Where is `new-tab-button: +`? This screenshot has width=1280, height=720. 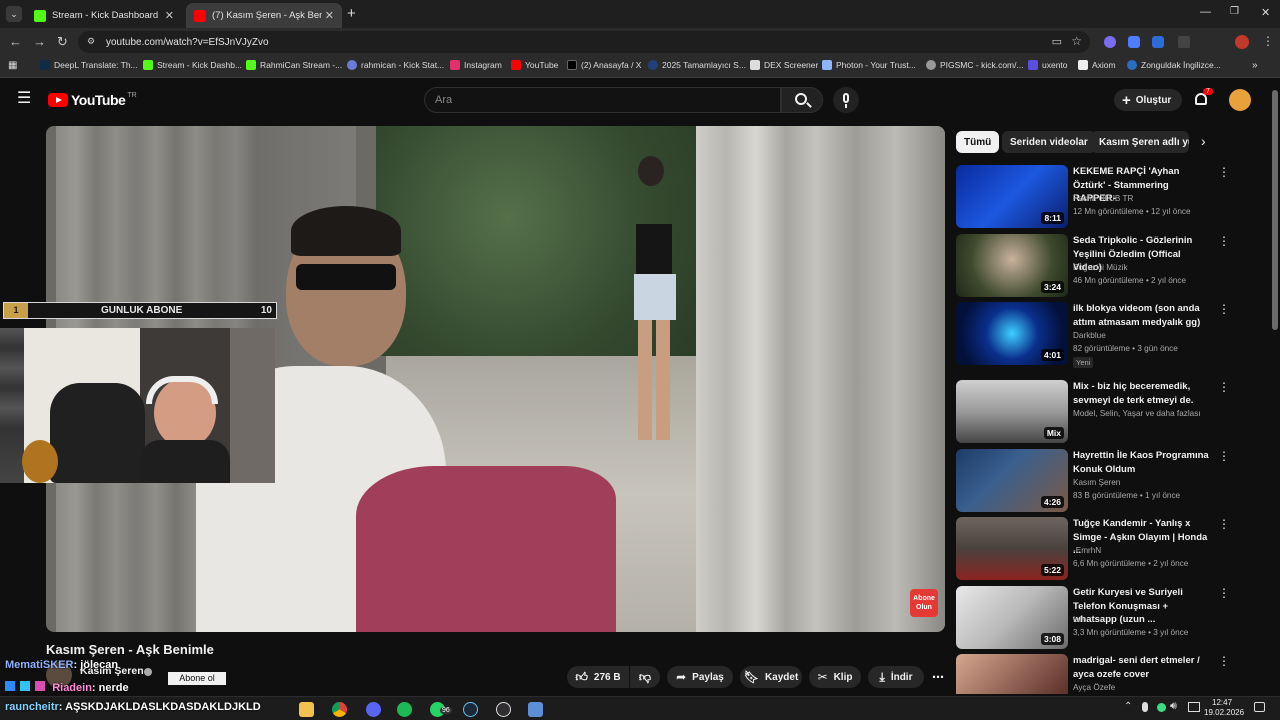
new-tab-button: + is located at coordinates (351, 13).